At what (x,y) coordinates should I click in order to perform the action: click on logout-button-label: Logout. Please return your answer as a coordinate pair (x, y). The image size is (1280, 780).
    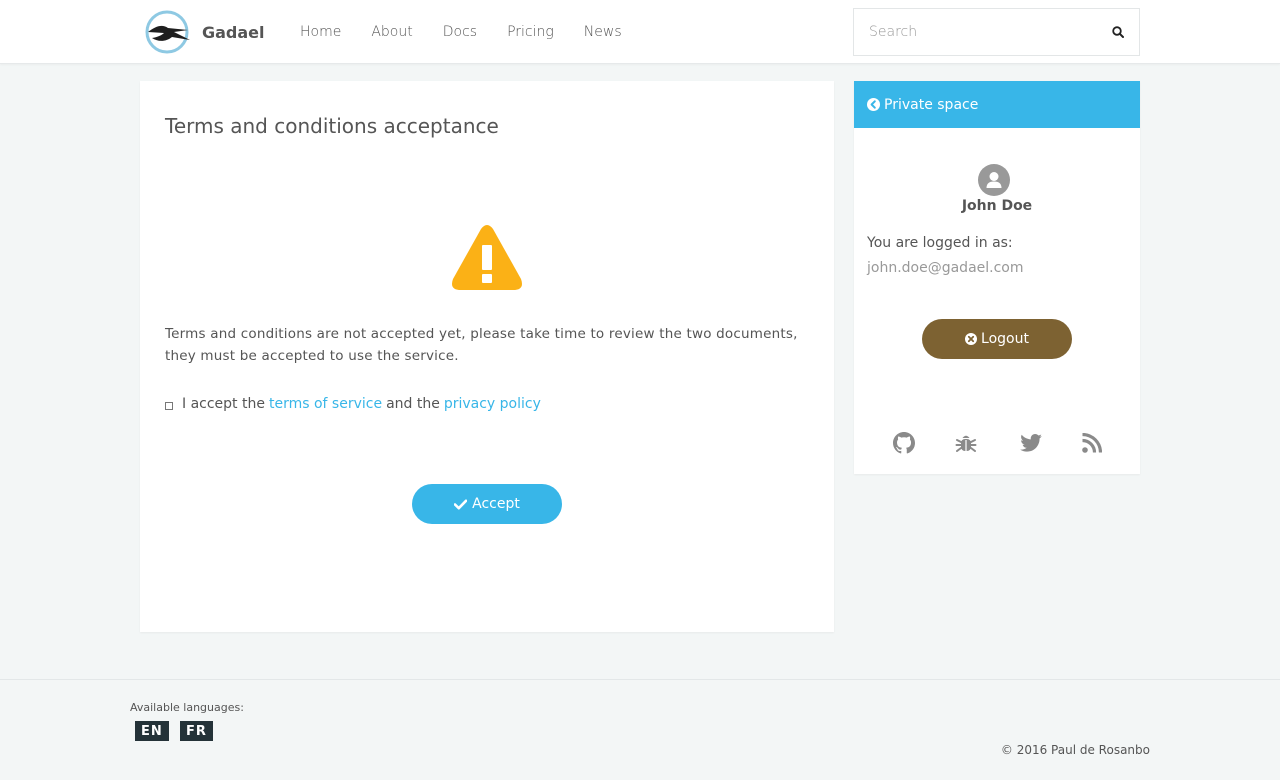
    Looking at the image, I should click on (1005, 339).